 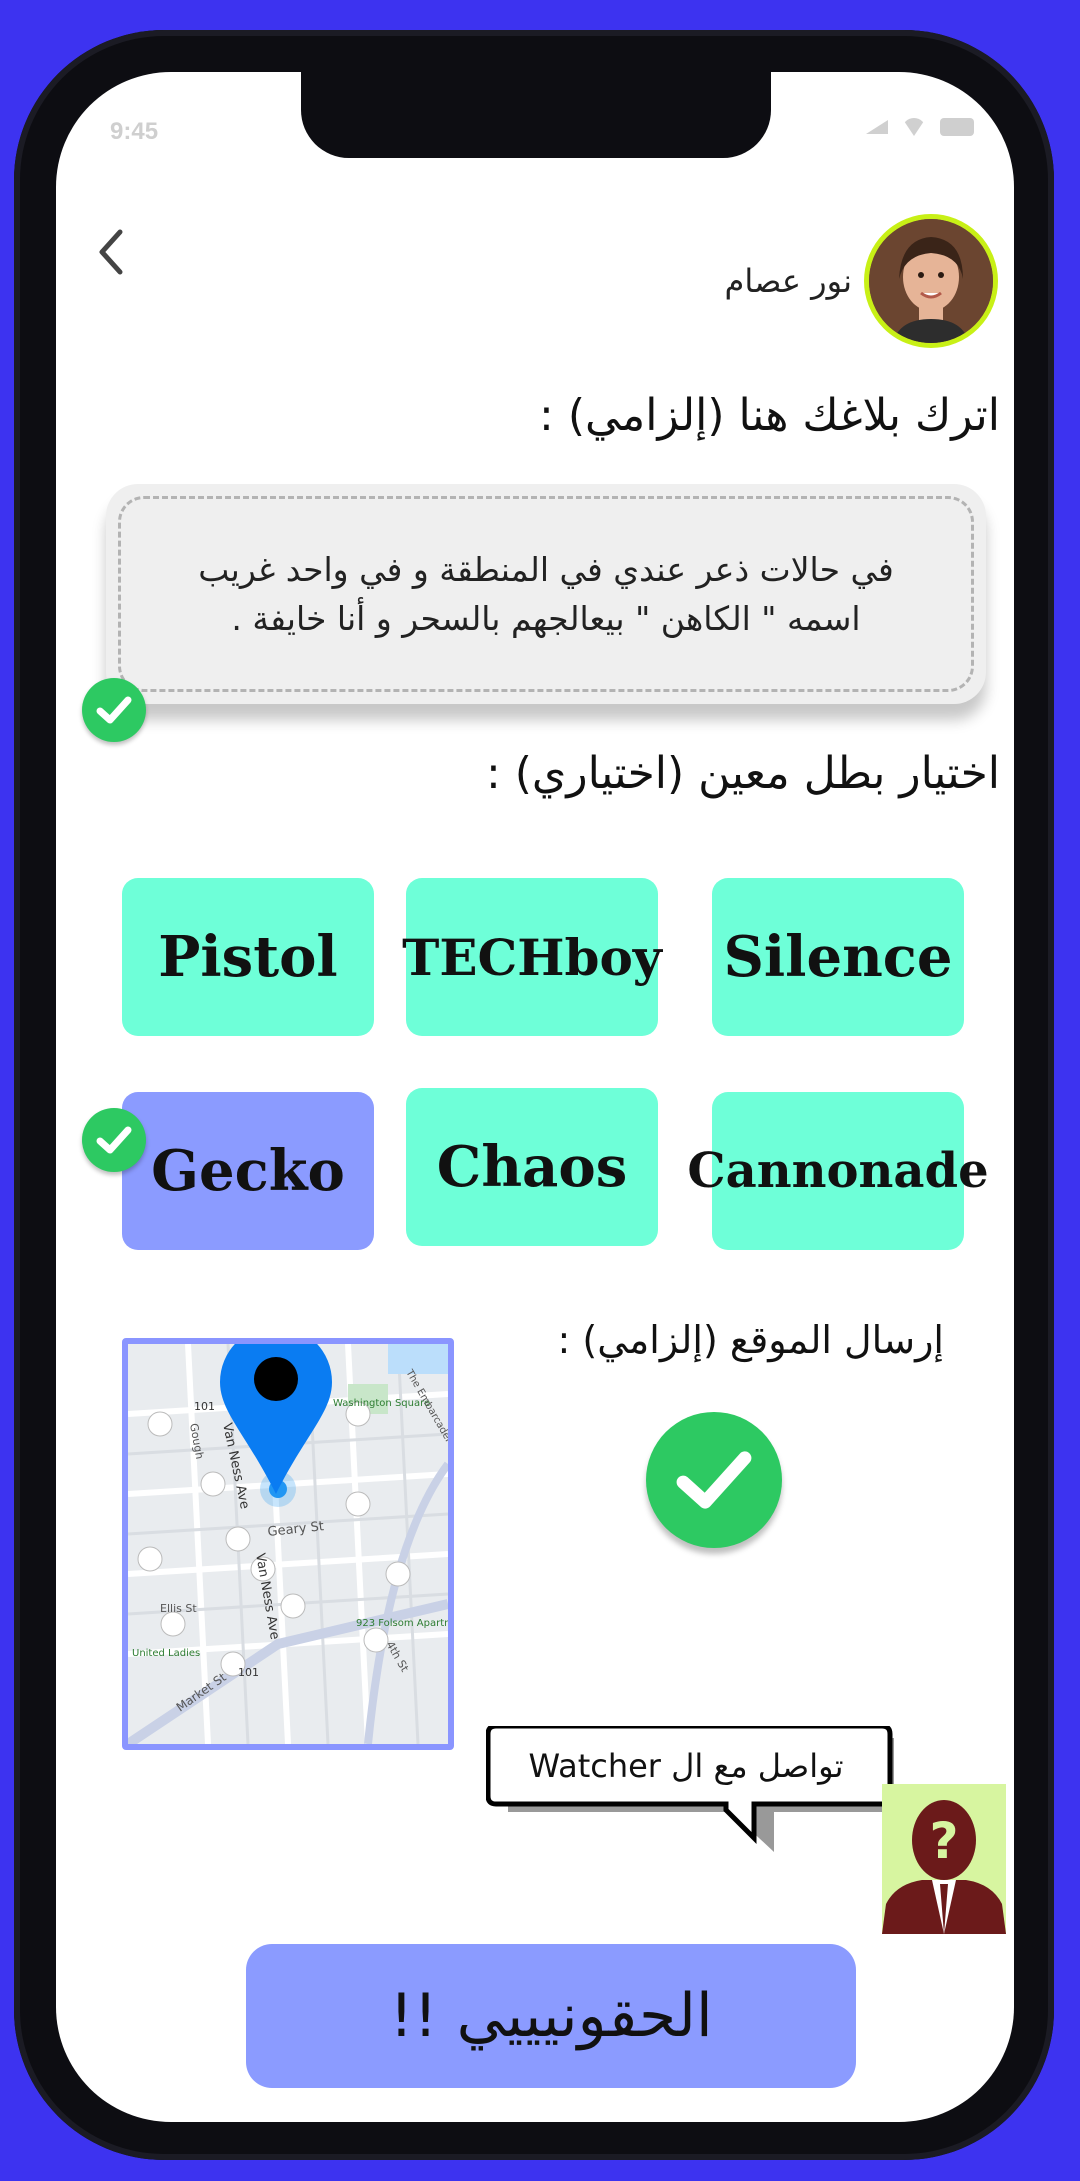 I want to click on help-submit-button: الحقونيييي !!, so click(x=551, y=2016).